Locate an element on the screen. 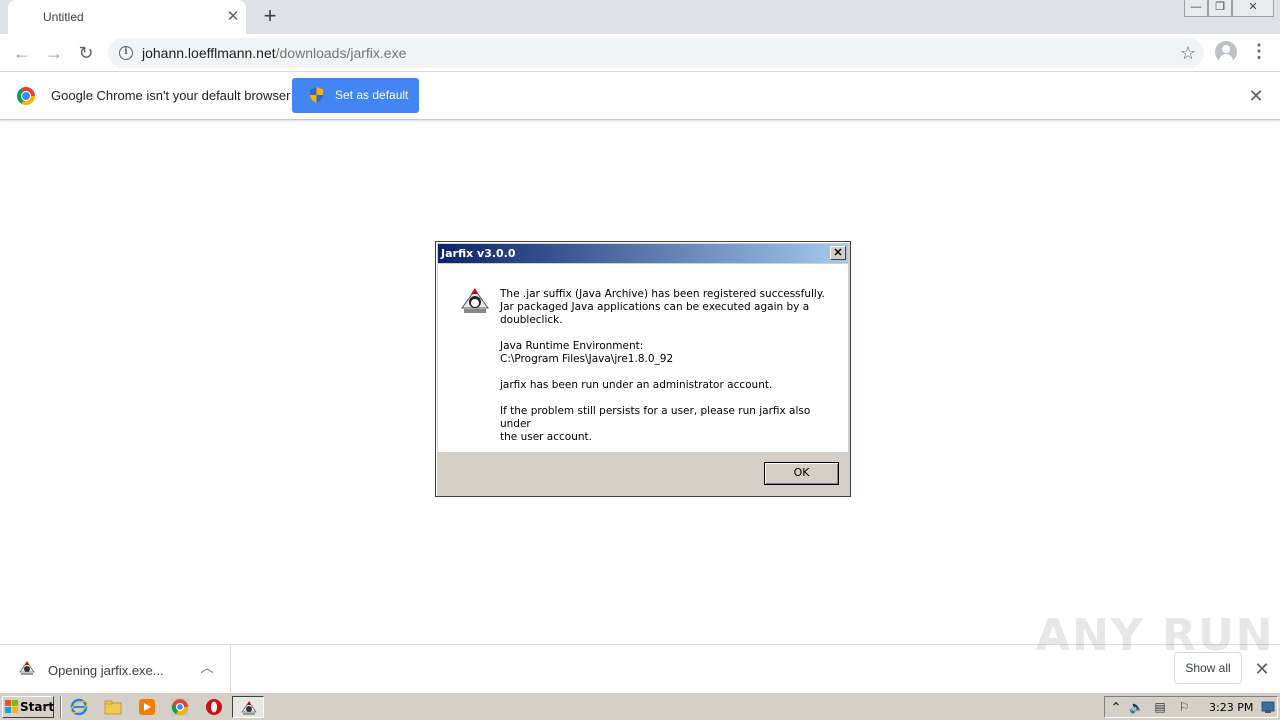 This screenshot has width=1280, height=720. show-hidden-icons-icon: ⌃ is located at coordinates (1116, 707).